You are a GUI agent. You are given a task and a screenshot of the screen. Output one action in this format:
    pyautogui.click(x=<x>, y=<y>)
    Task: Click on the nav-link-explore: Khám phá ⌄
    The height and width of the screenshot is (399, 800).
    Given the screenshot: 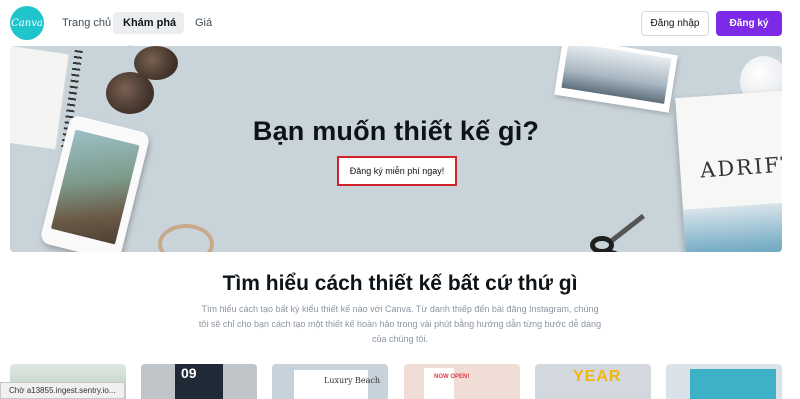 What is the action you would take?
    pyautogui.click(x=148, y=31)
    